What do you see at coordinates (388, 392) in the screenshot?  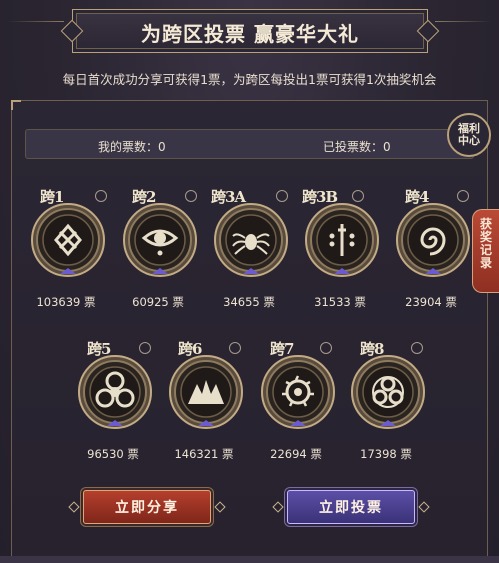 I see `triple-circles-icon` at bounding box center [388, 392].